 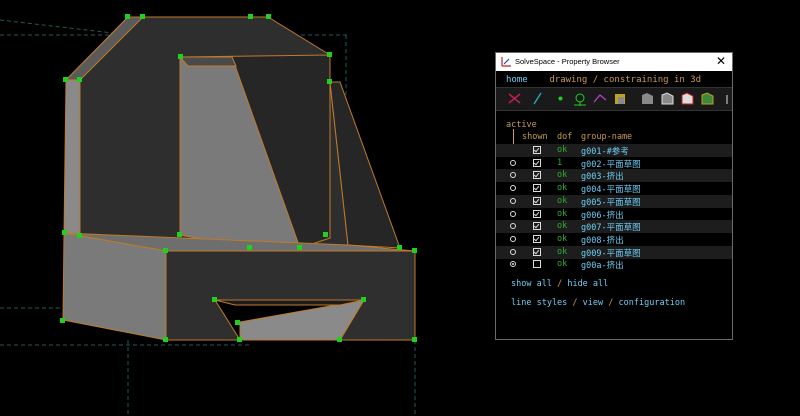 What do you see at coordinates (537, 98) in the screenshot?
I see `workplane-icon` at bounding box center [537, 98].